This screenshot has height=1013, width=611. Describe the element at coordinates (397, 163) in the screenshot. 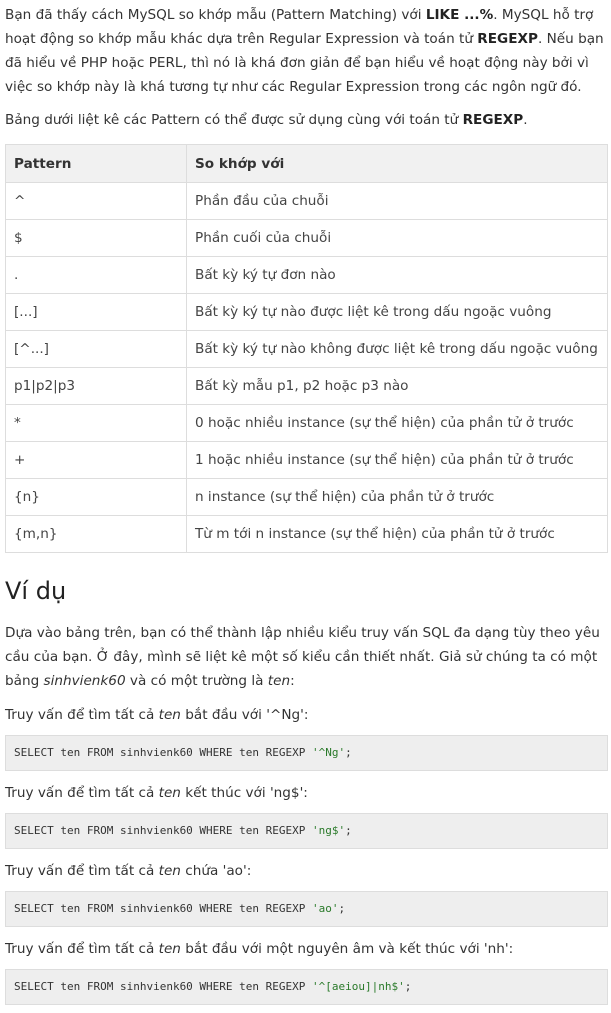

I see `header-match: So khớp với` at that location.